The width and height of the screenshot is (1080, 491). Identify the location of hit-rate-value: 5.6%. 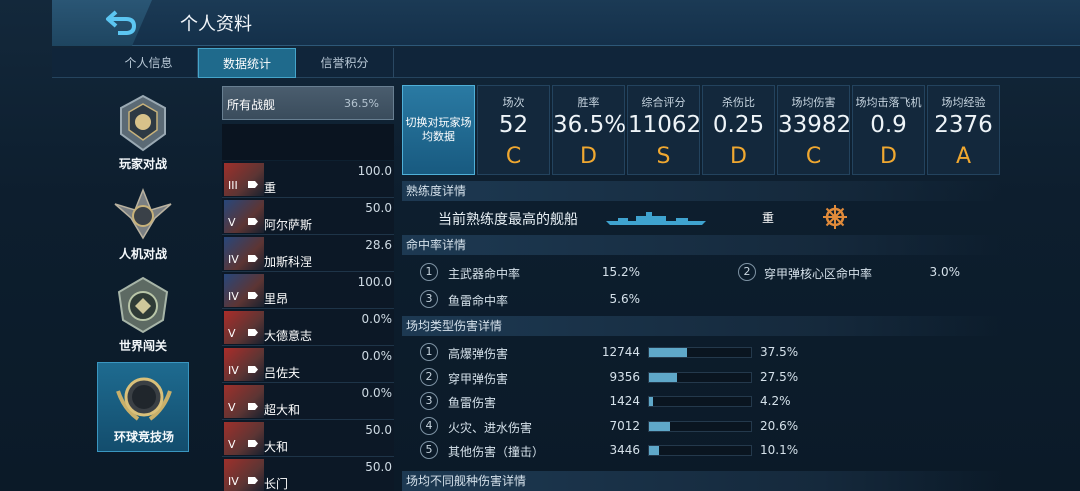
(625, 299).